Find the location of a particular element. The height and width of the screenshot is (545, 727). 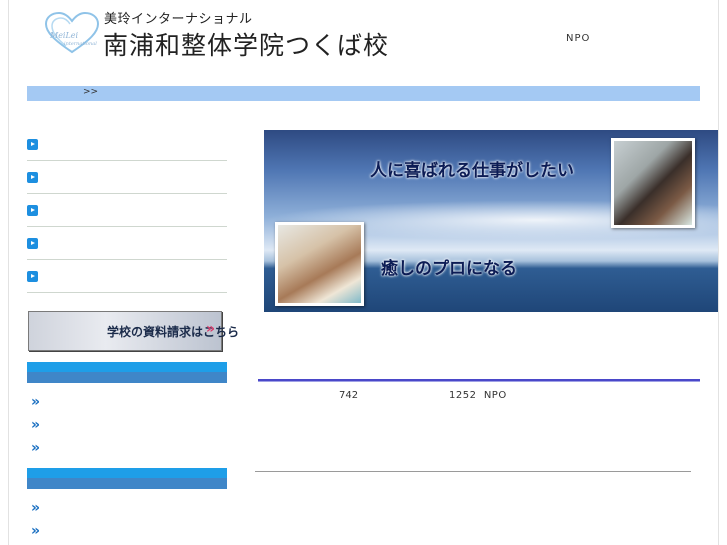

hero-headline-1: 人に喜ばれる仕事がしたい is located at coordinates (472, 171).